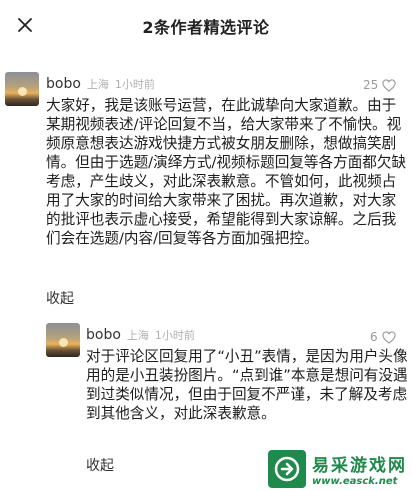 The image size is (412, 491). I want to click on close-icon, so click(25, 25).